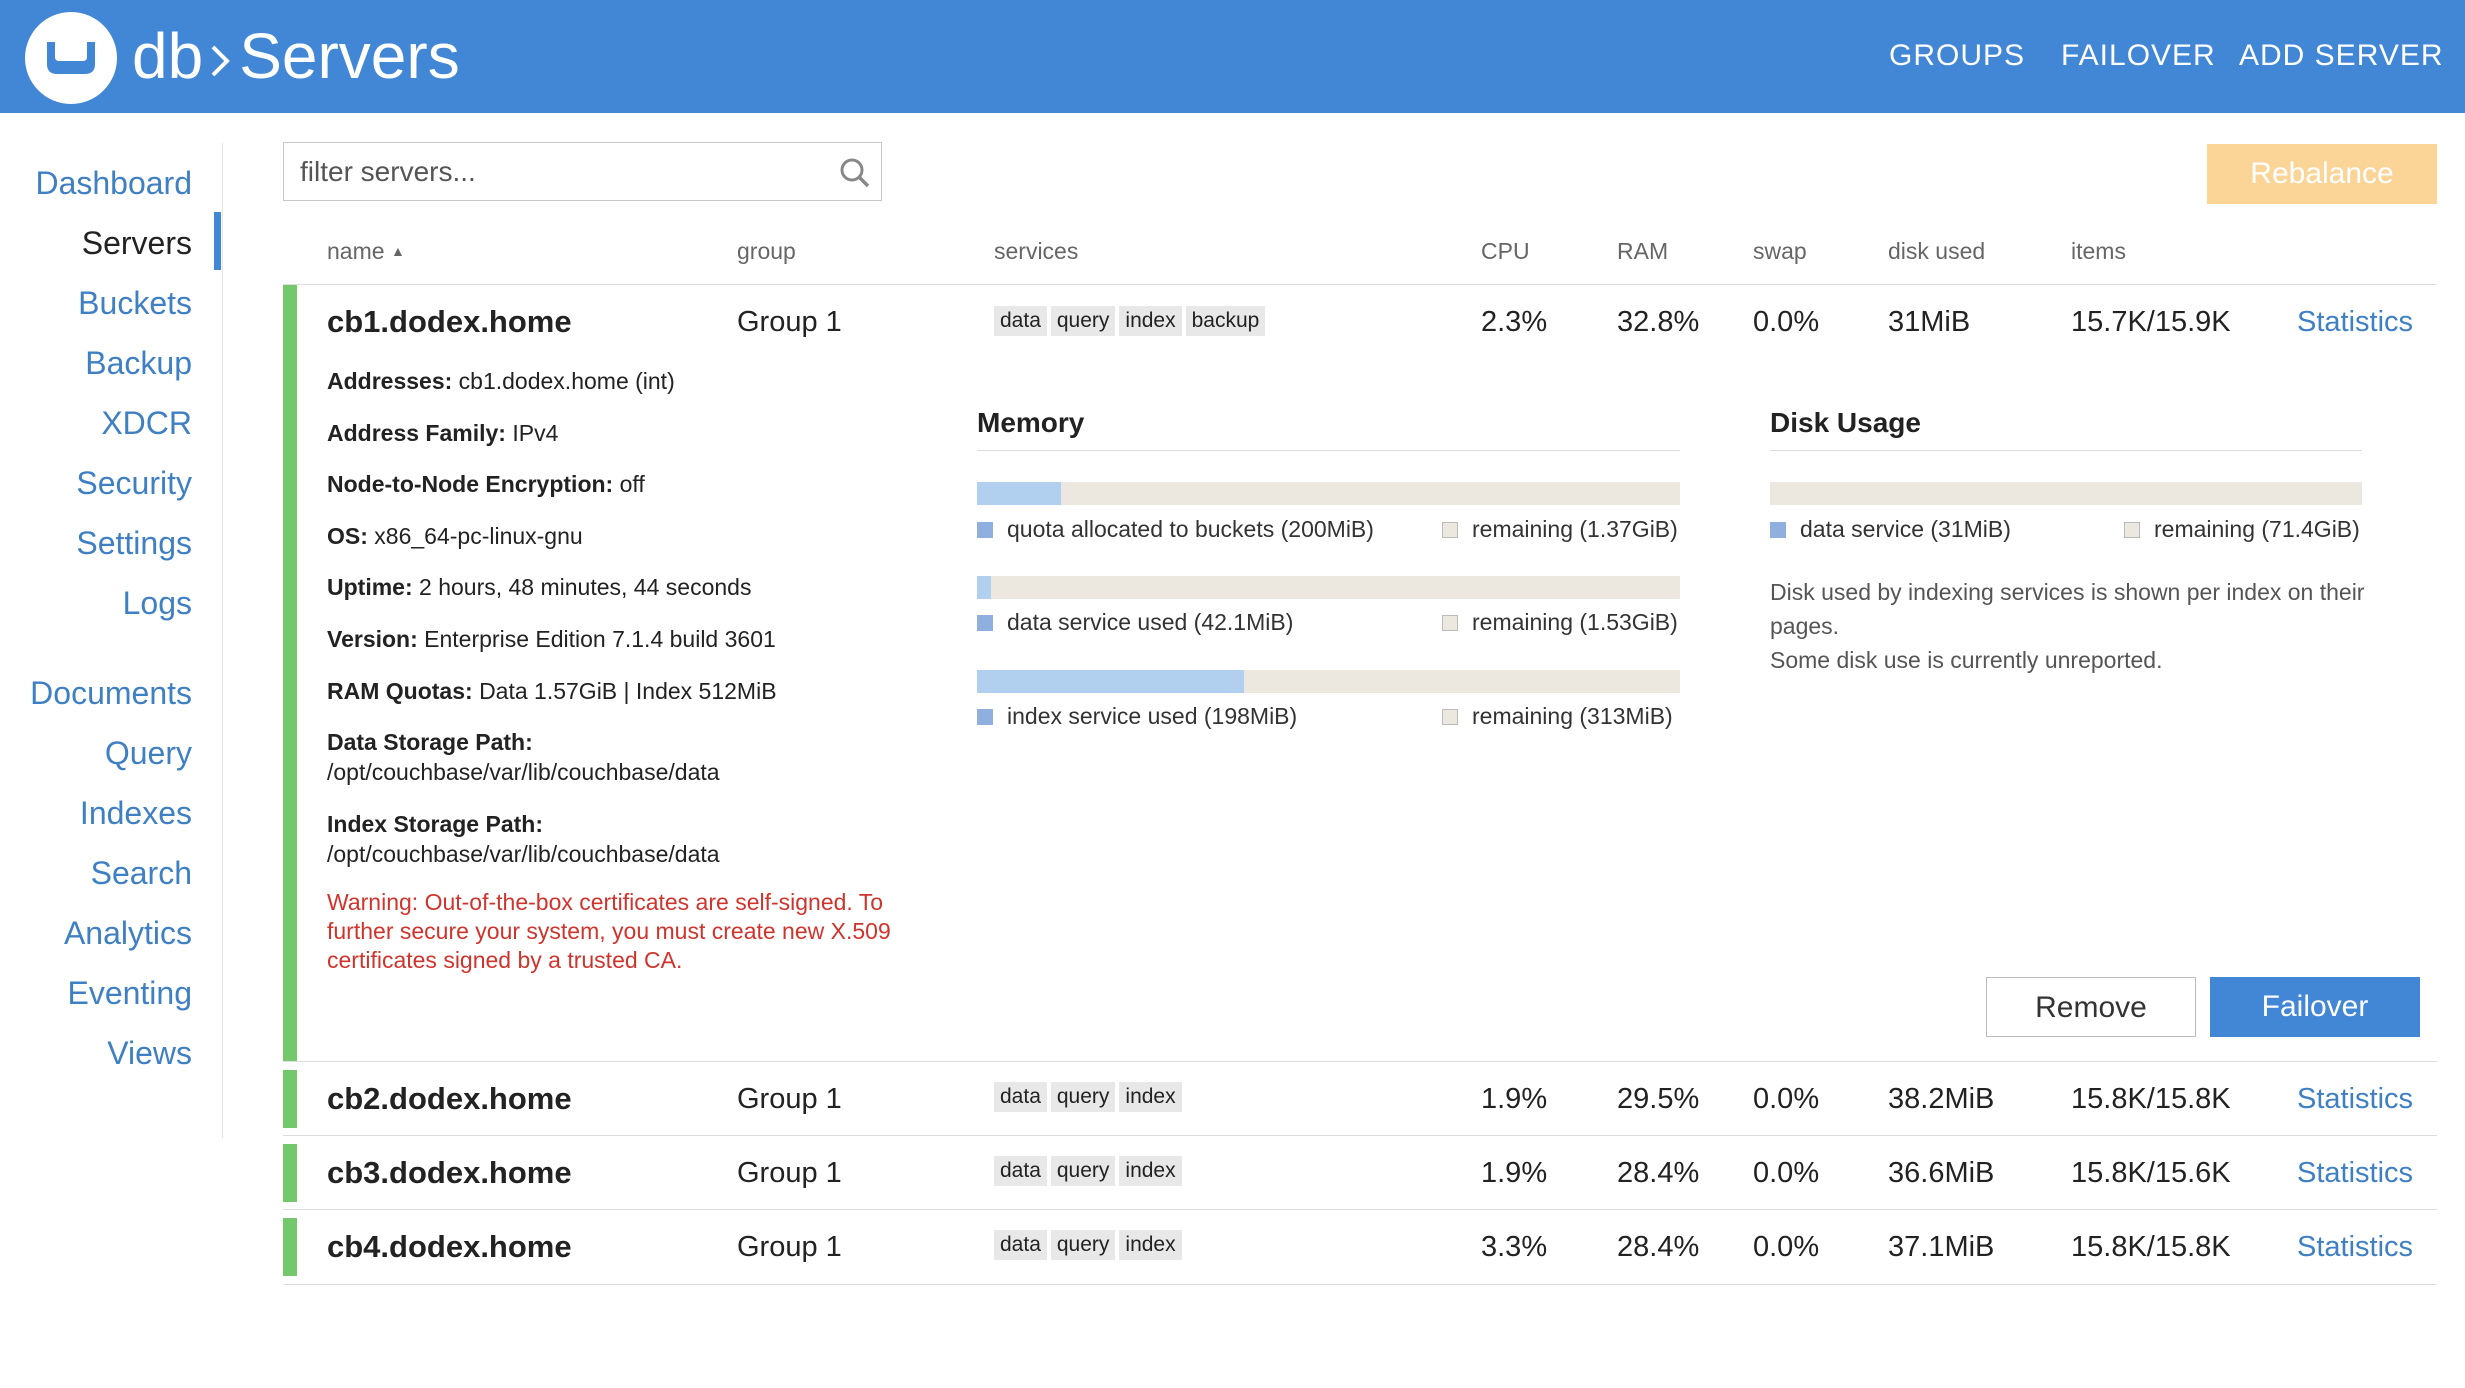  I want to click on items-value: 15.7K/15.9K, so click(2151, 322).